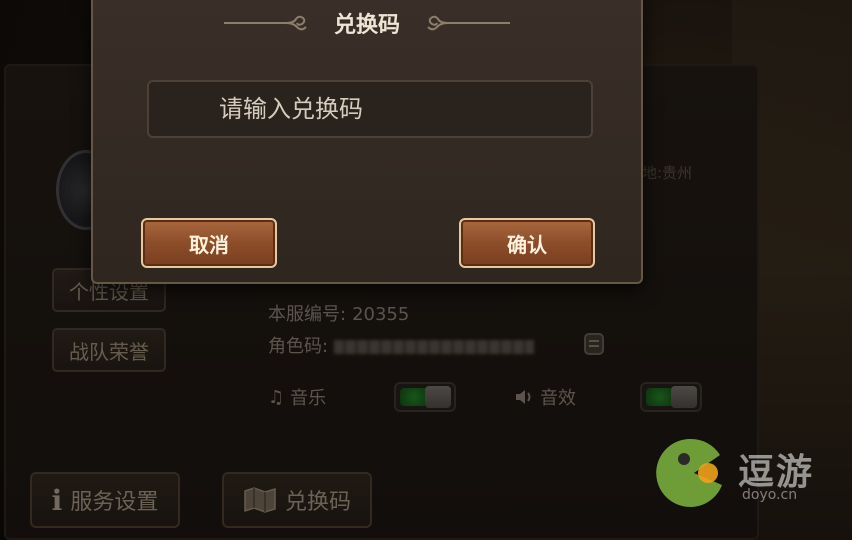 The image size is (852, 540). I want to click on cancel-button: 取消, so click(209, 243).